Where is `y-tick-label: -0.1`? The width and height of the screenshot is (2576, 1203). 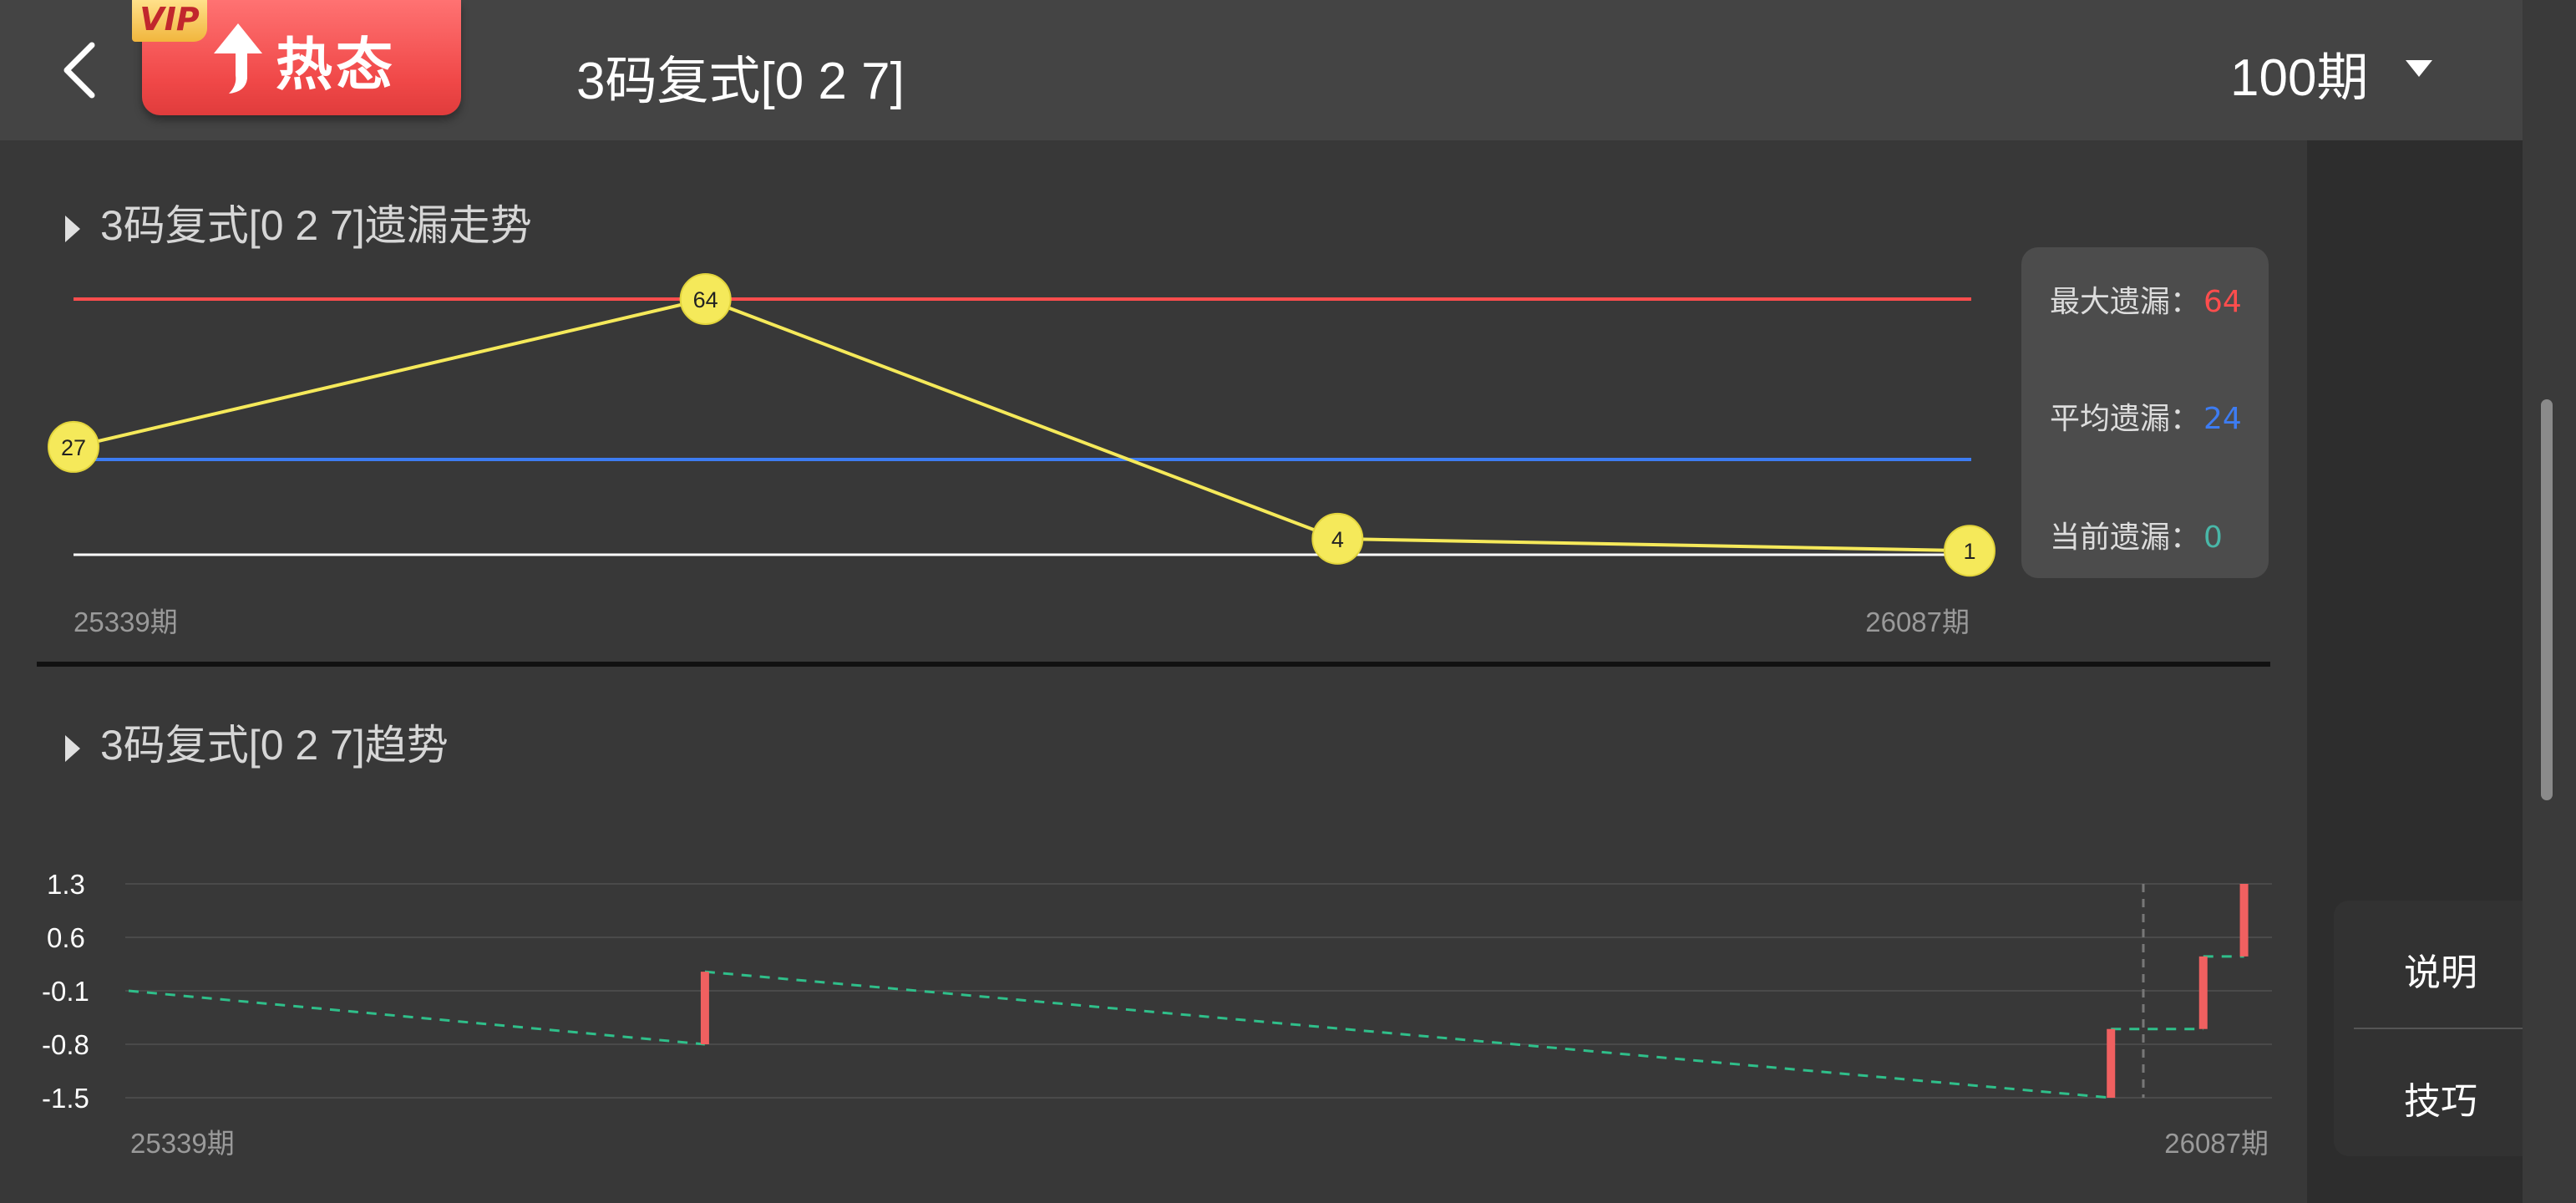 y-tick-label: -0.1 is located at coordinates (65, 992).